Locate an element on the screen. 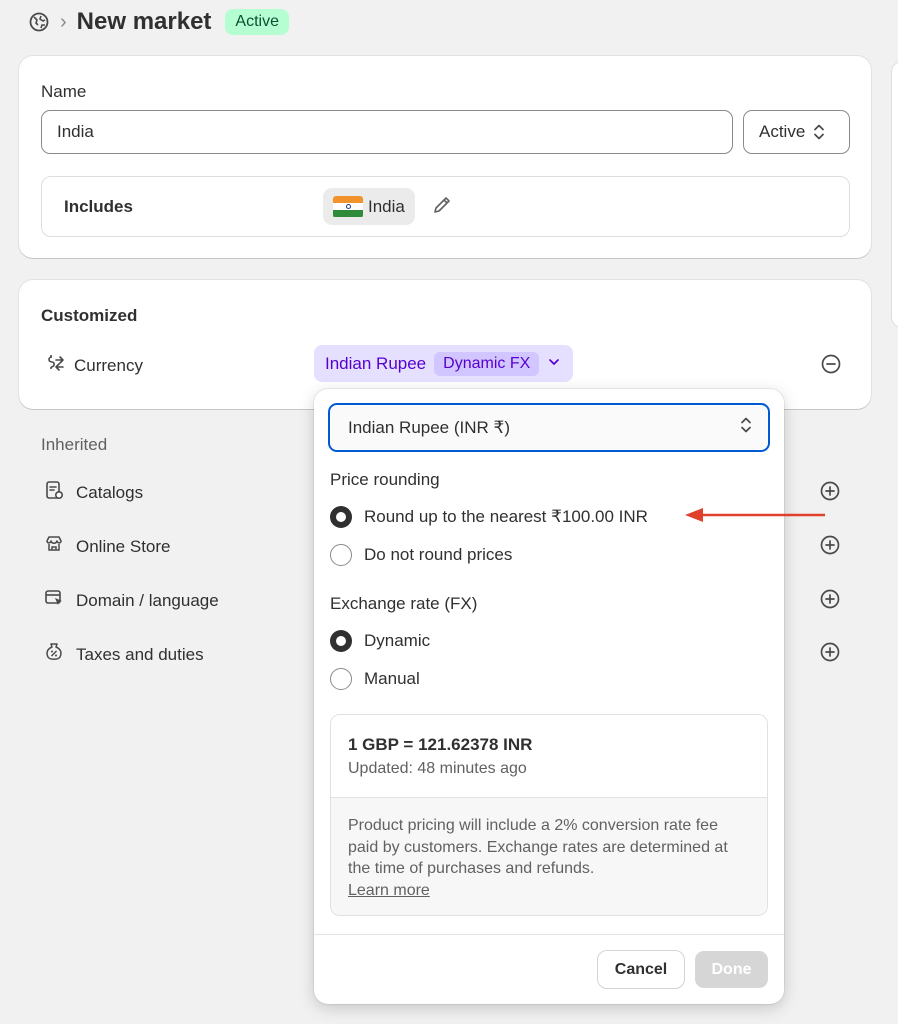  status-select-value: Active is located at coordinates (782, 131).